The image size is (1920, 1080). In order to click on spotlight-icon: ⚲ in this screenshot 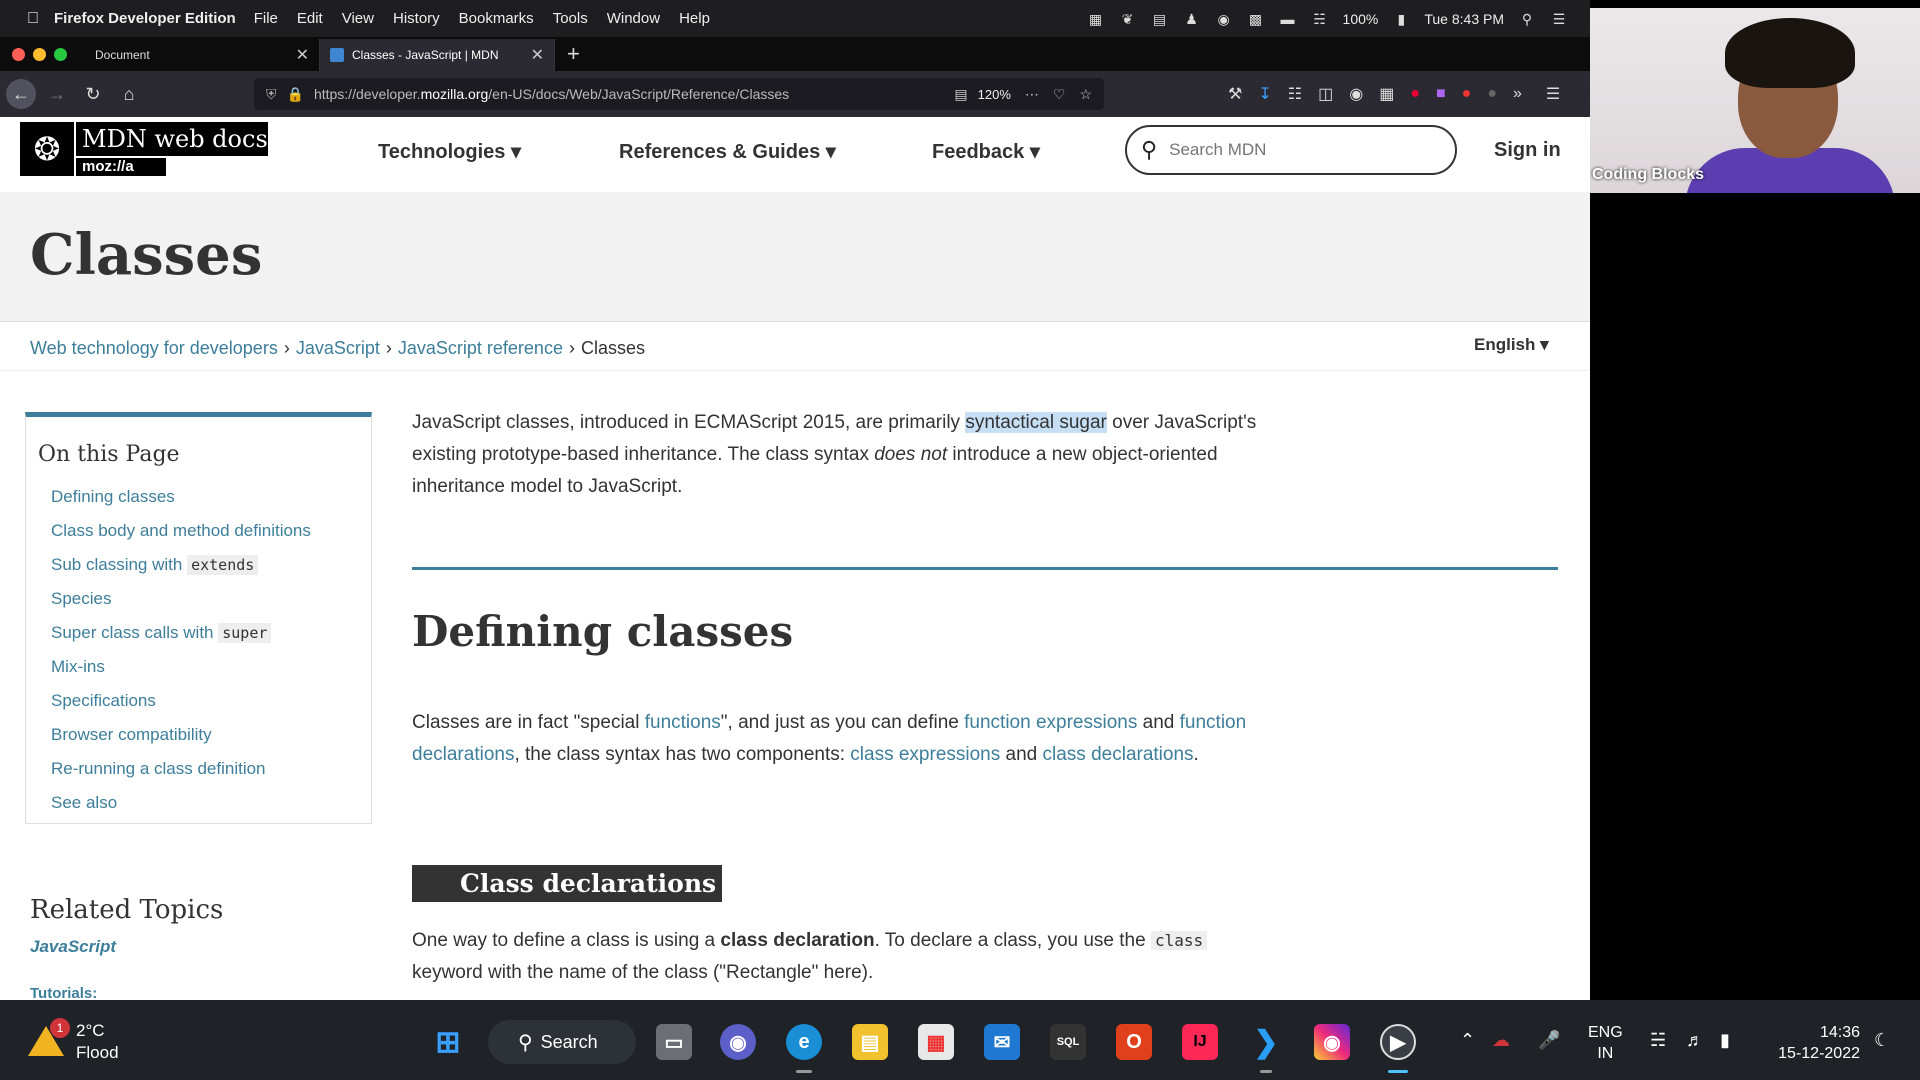, I will do `click(1527, 19)`.